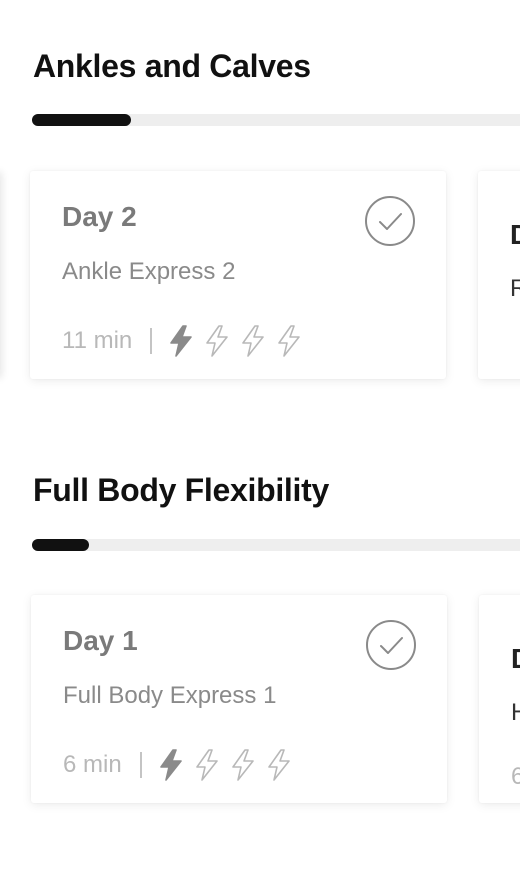 This screenshot has width=520, height=869. Describe the element at coordinates (100, 640) in the screenshot. I see `workout-day-label: Day 1` at that location.